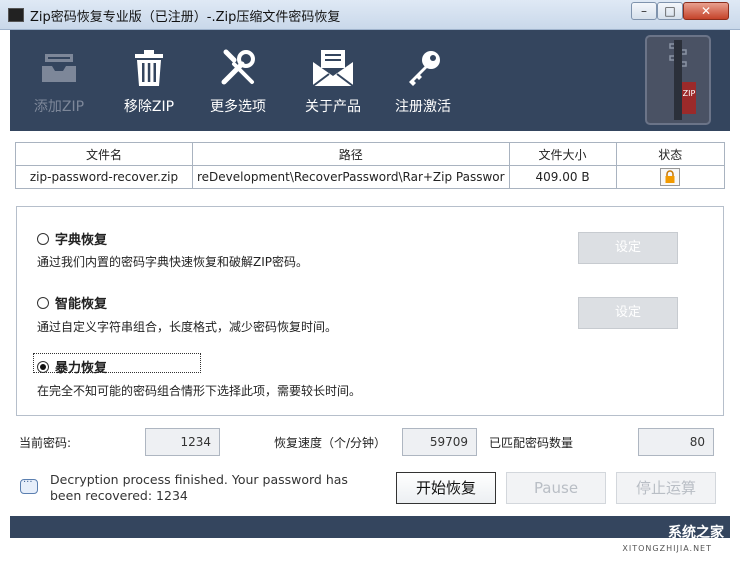  Describe the element at coordinates (81, 368) in the screenshot. I see `brute-title: 暴力恢复` at that location.